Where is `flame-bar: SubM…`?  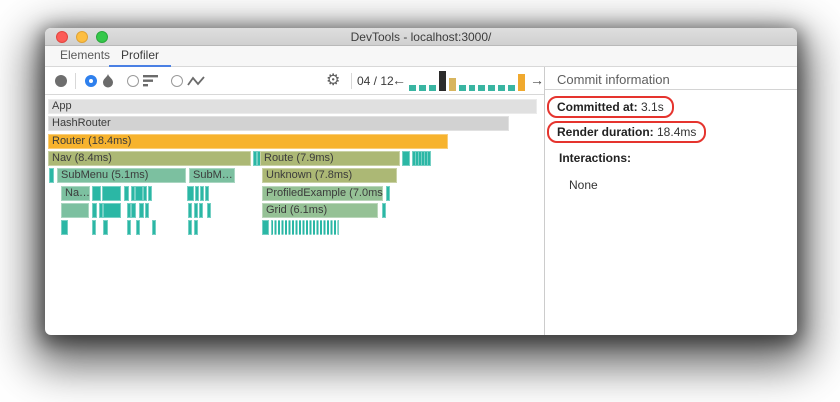 flame-bar: SubM… is located at coordinates (212, 175).